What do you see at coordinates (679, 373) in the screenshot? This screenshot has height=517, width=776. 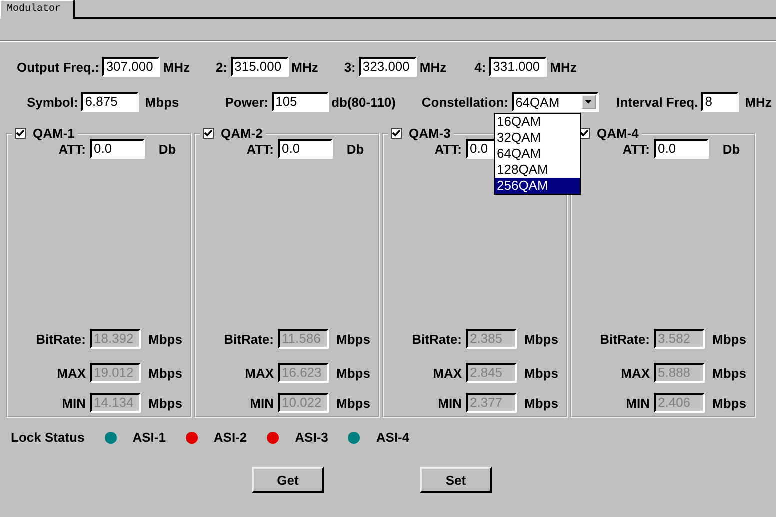 I see `readonly-field: 5.888` at bounding box center [679, 373].